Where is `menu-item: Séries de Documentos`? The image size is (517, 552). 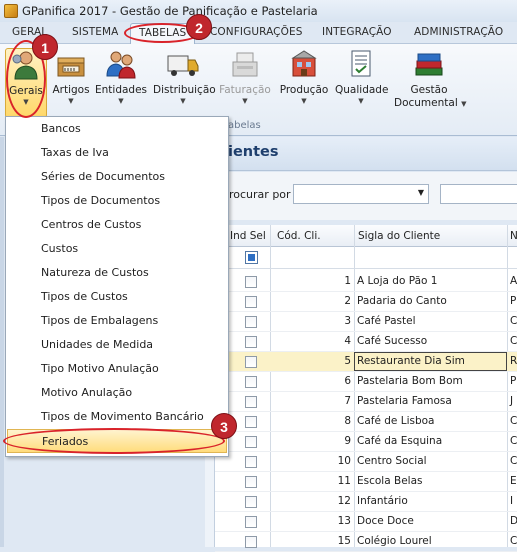 menu-item: Séries de Documentos is located at coordinates (117, 177).